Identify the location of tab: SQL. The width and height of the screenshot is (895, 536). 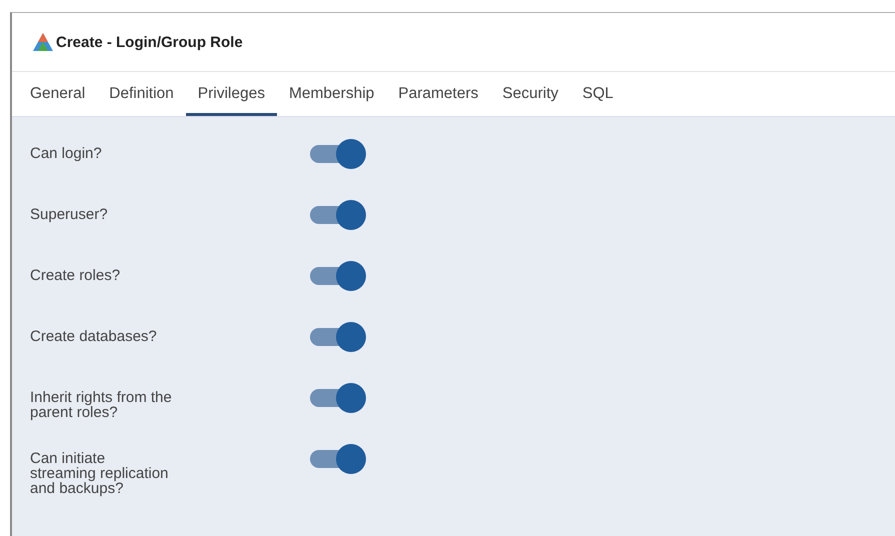
(598, 94).